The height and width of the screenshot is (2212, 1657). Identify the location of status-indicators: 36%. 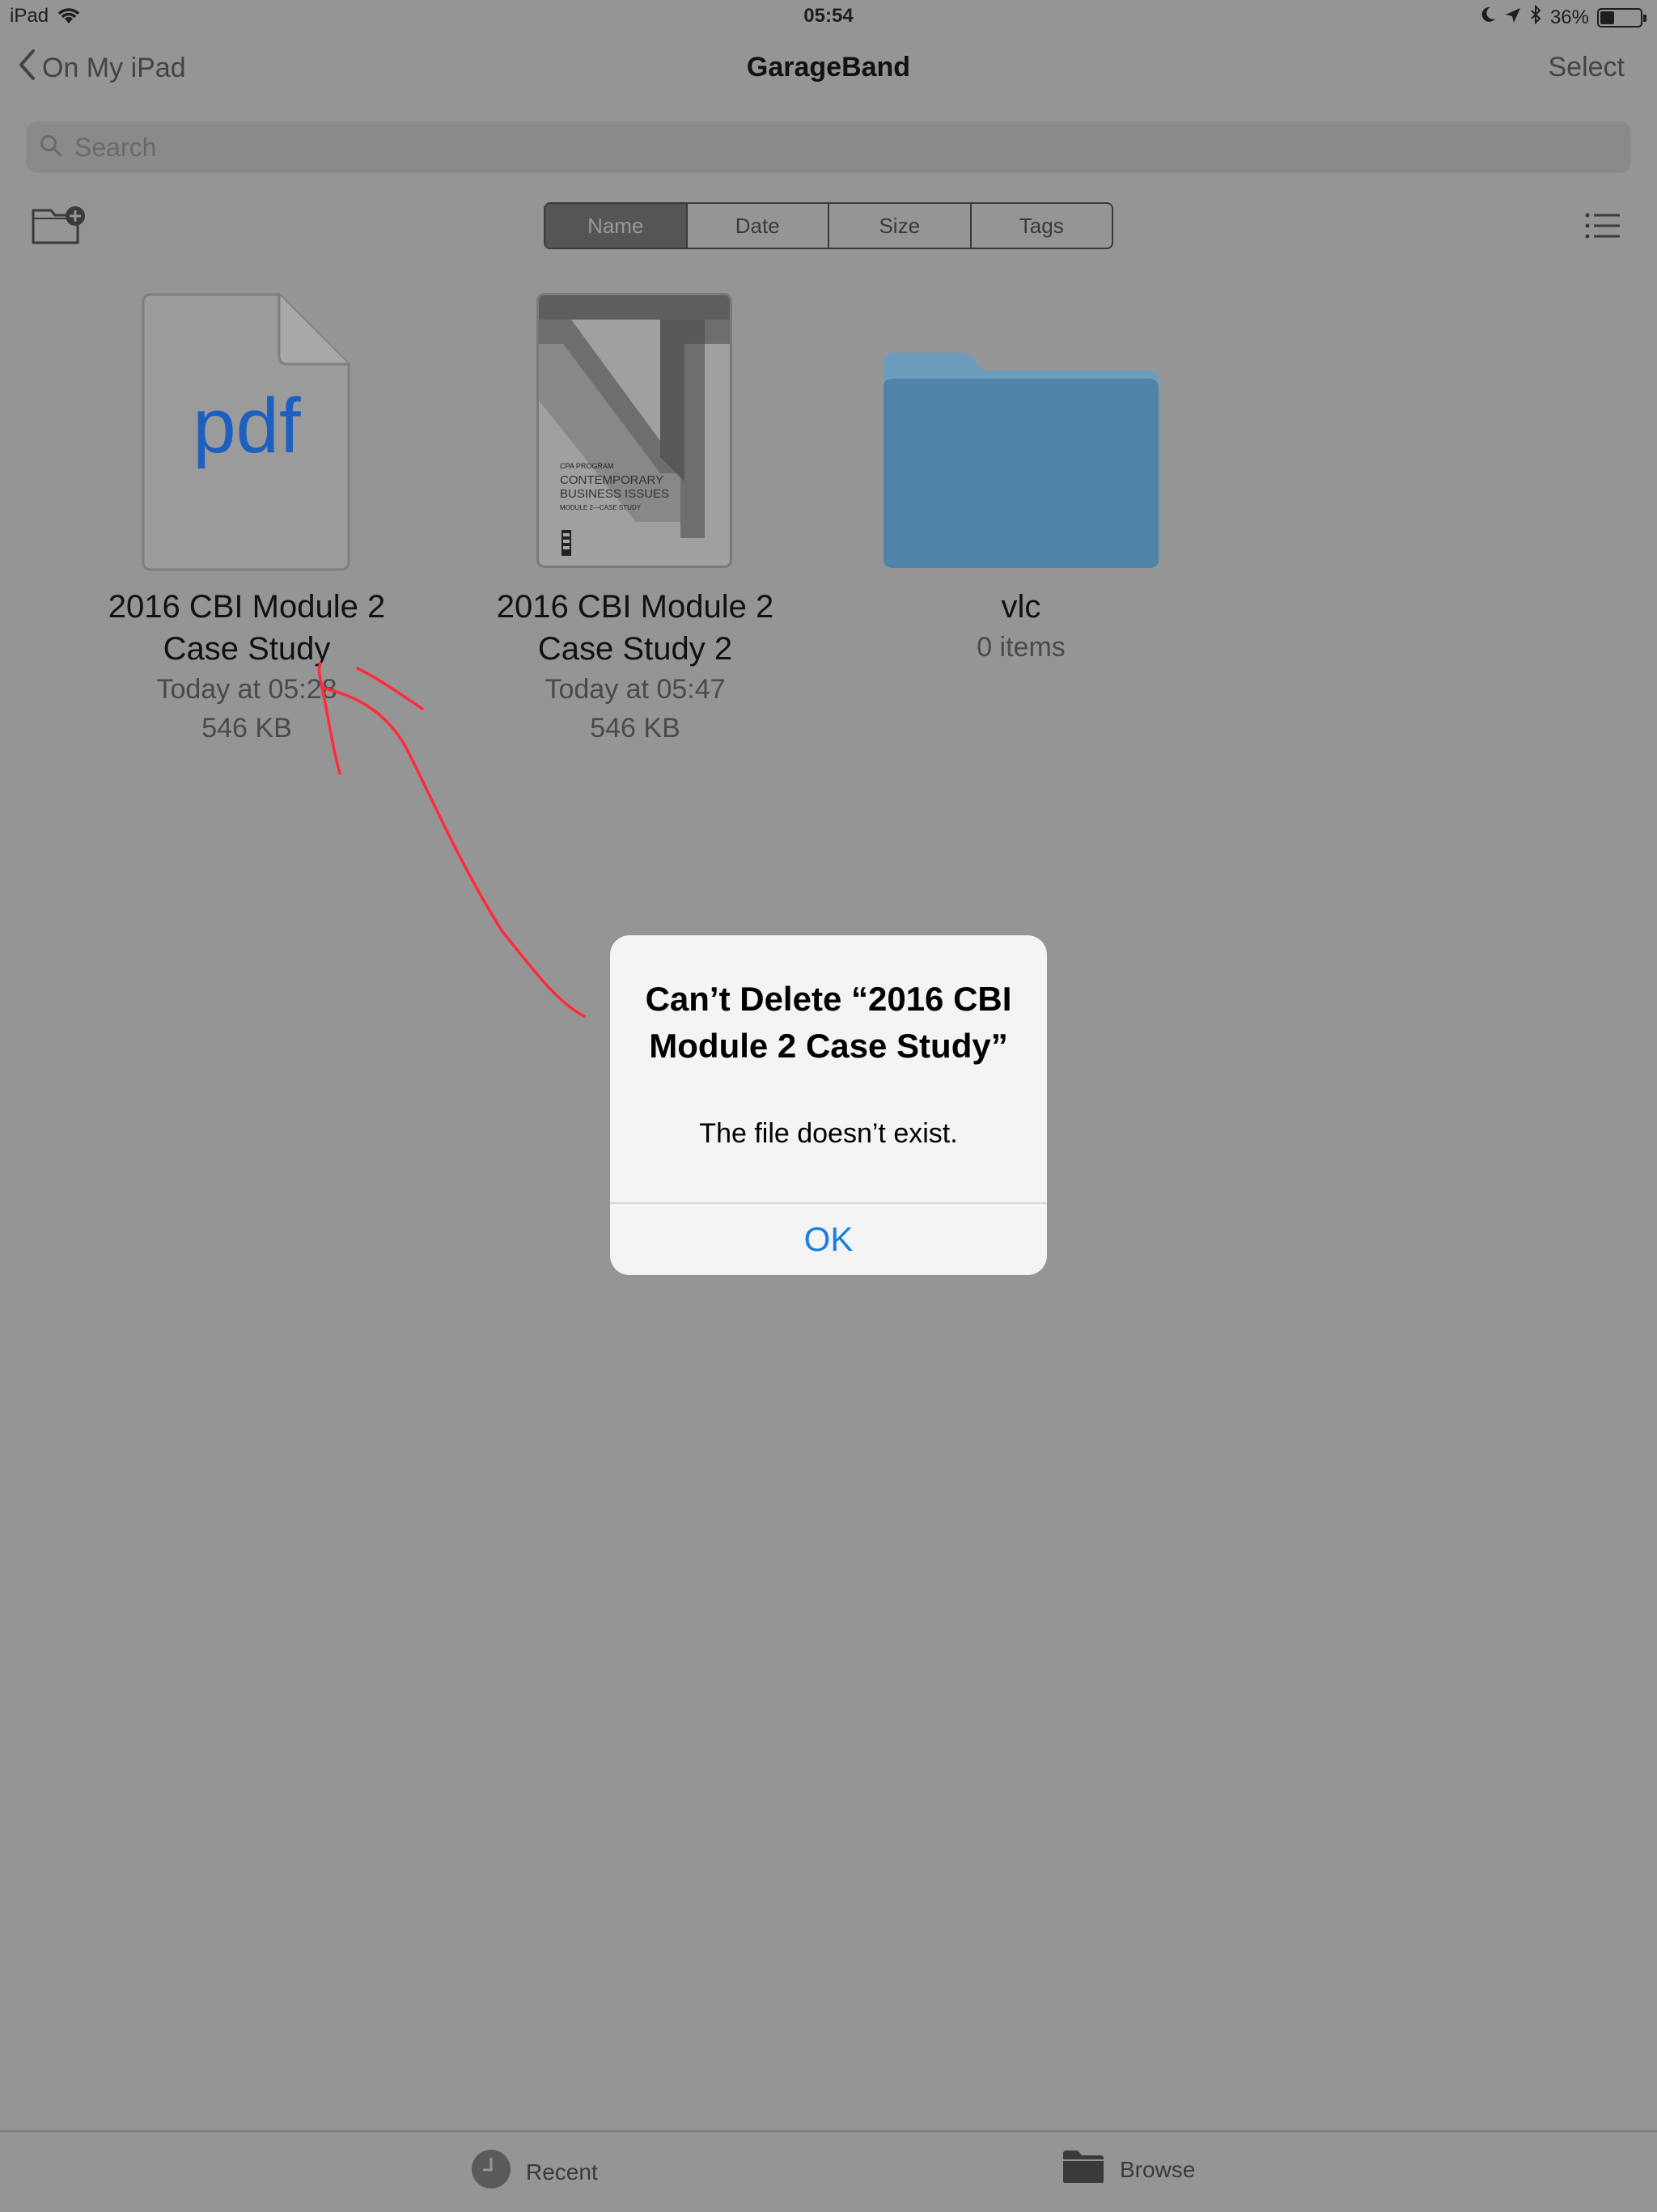
(1562, 17).